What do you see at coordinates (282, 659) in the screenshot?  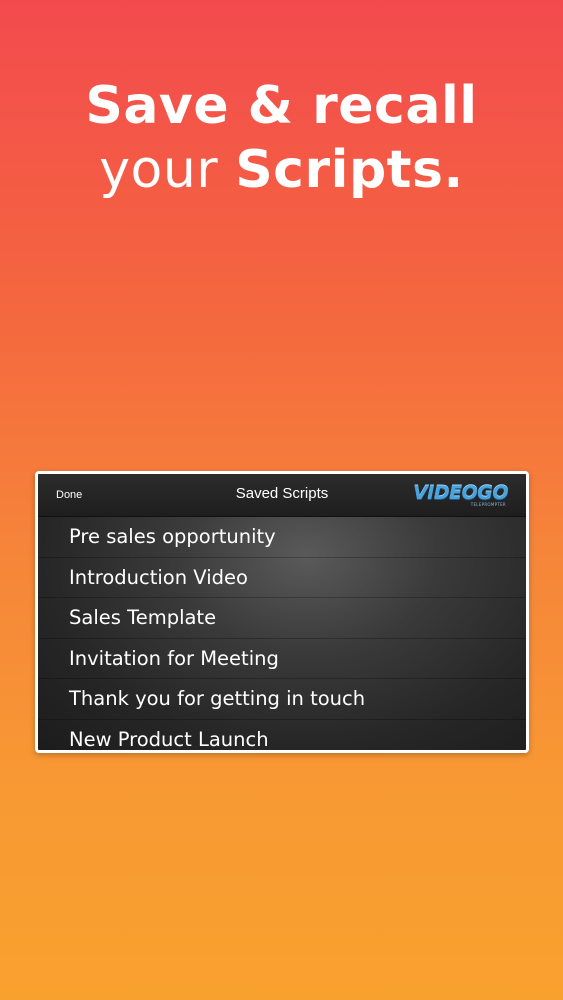 I see `script-item-invitation-meeting: Invitation for Meeting` at bounding box center [282, 659].